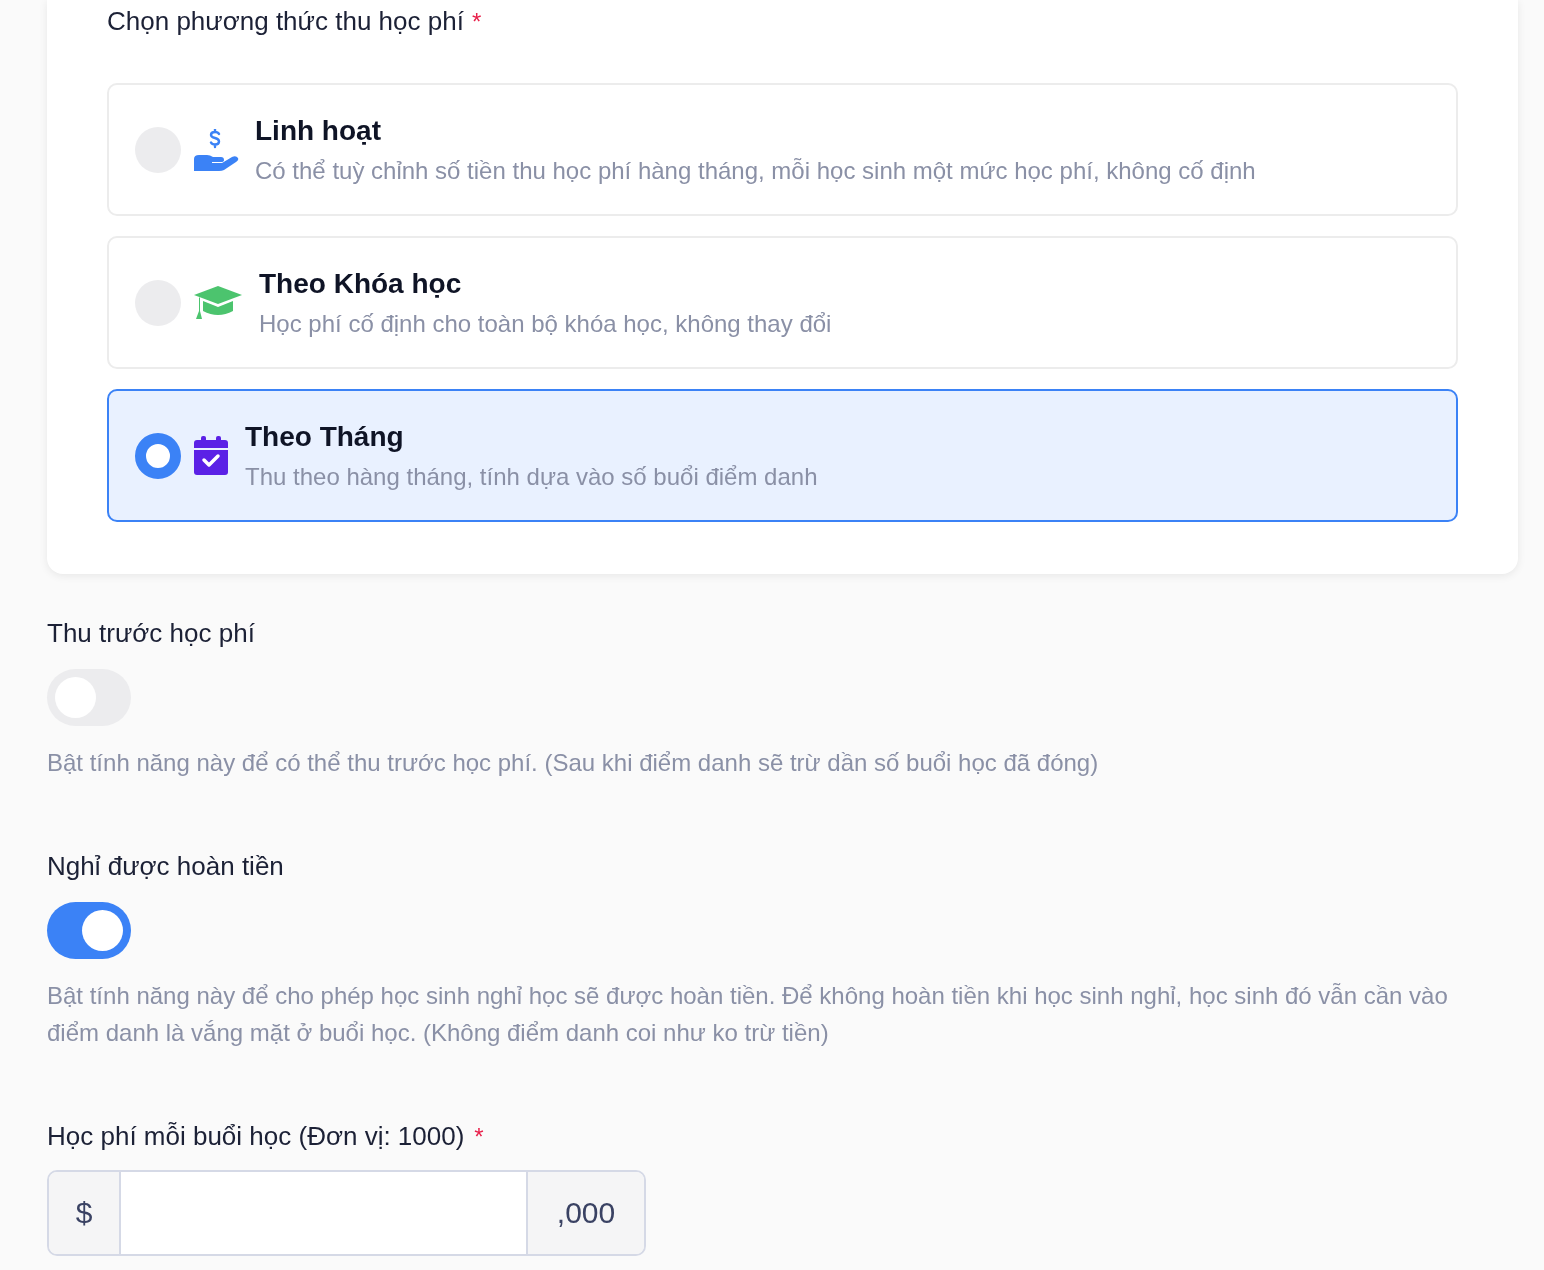  I want to click on option-description: Có thể tuỳ chỉnh số tiền thu học phí hàng tháng, mỗi học sinh một mức học phí, không cố định, so click(755, 170).